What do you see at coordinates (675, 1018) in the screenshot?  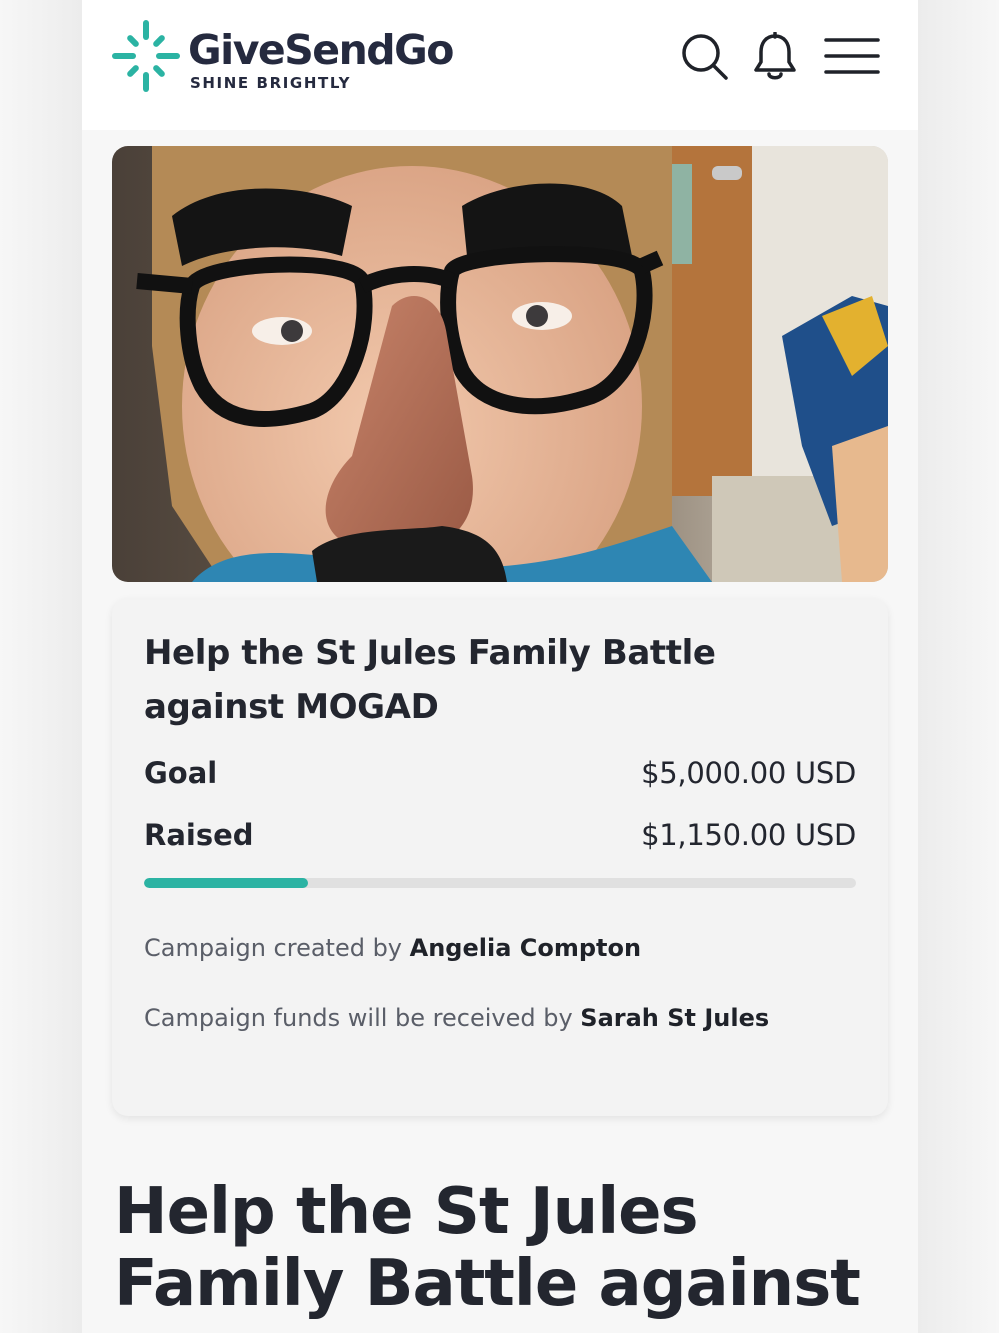 I see `recipient-name: Sarah St Jules` at bounding box center [675, 1018].